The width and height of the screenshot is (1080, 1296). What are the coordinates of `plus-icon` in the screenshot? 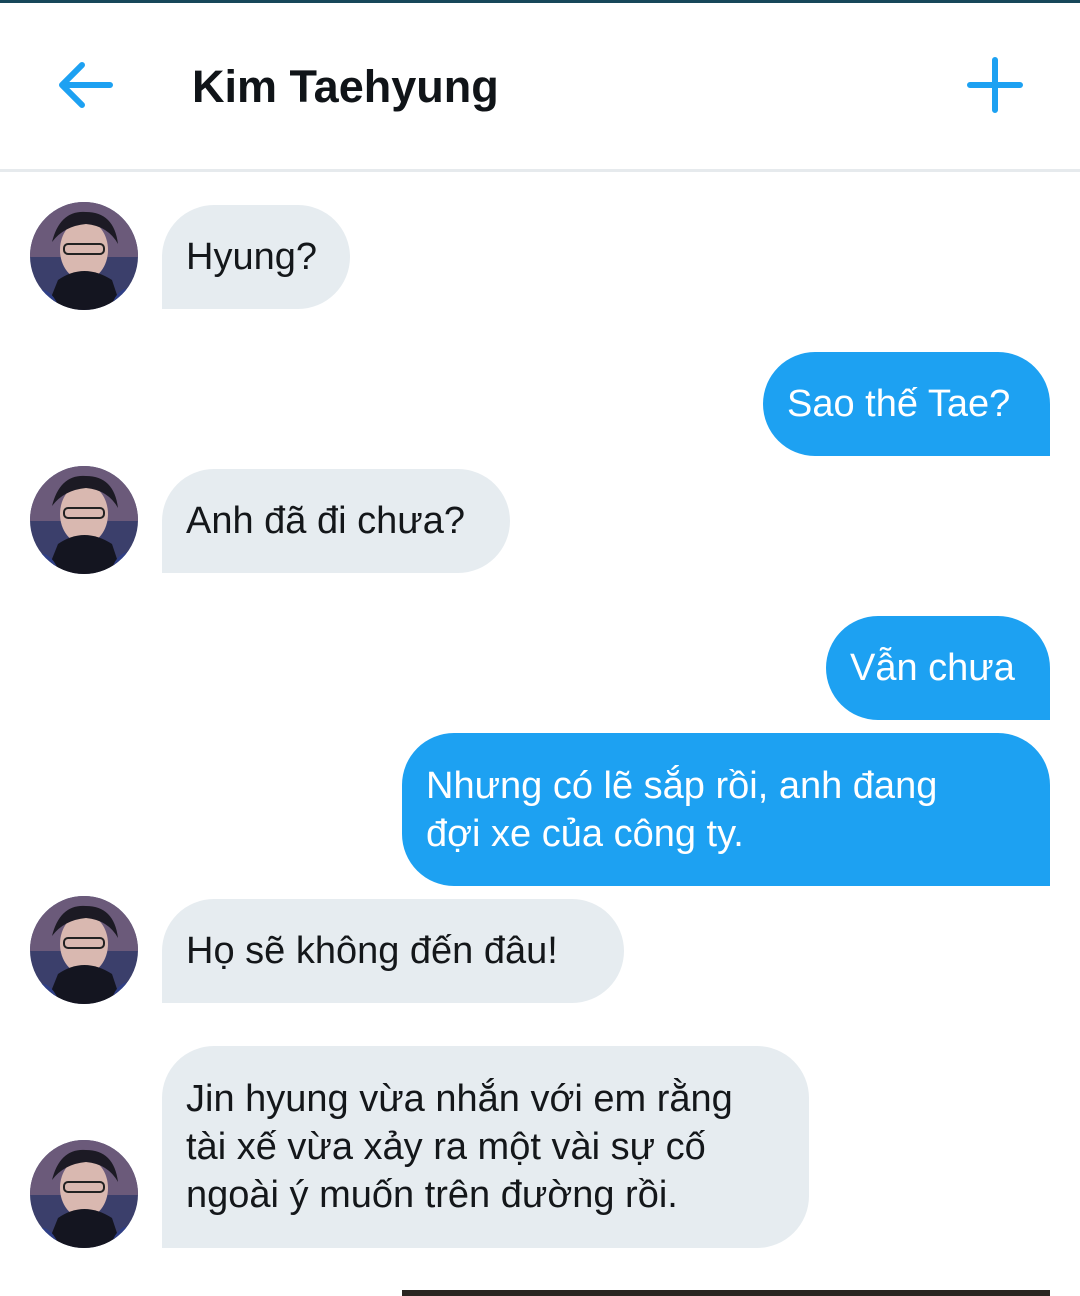 It's located at (995, 85).